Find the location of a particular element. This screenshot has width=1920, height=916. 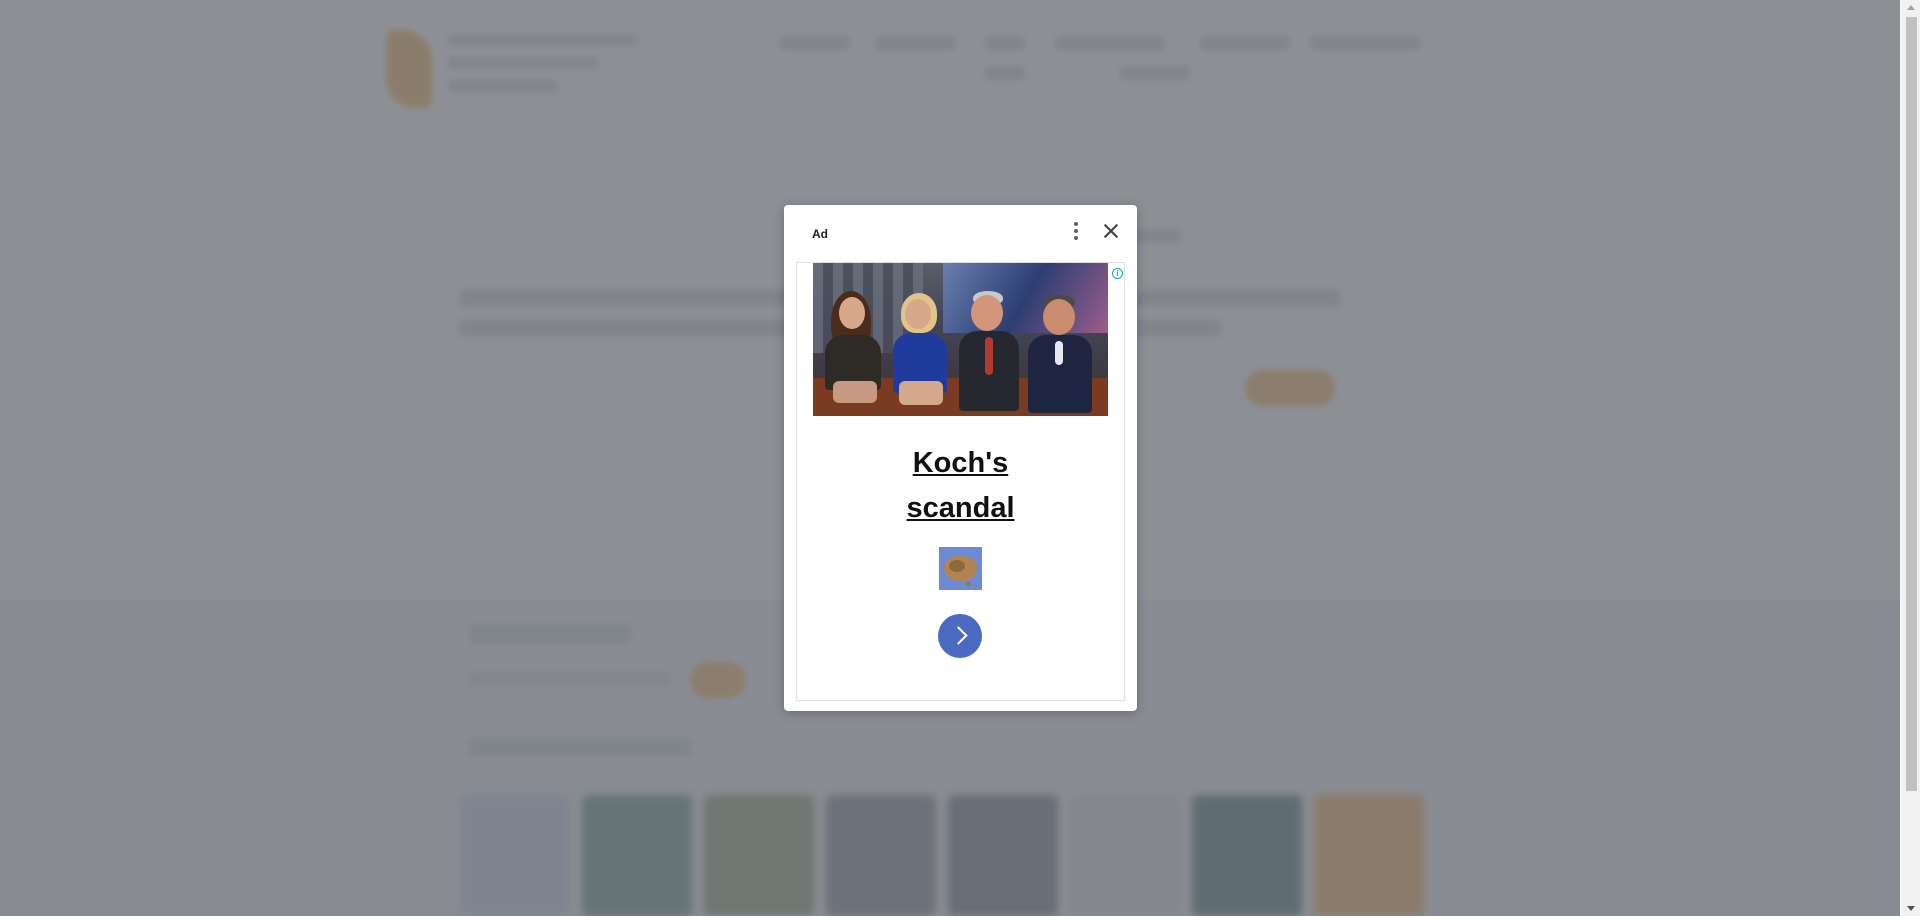

ad-content-frame: i Koch's scandal is located at coordinates (960, 481).